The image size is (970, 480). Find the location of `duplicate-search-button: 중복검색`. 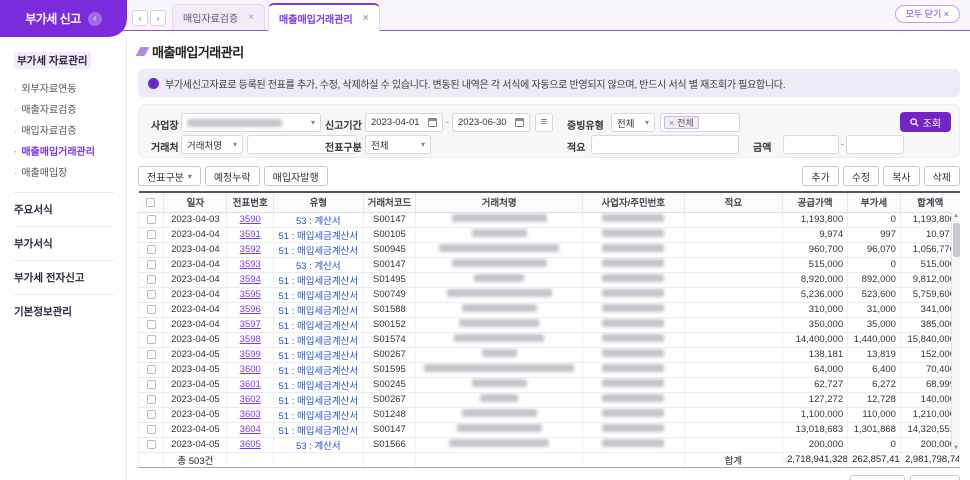

duplicate-search-button: 중복검색 is located at coordinates (877, 477).